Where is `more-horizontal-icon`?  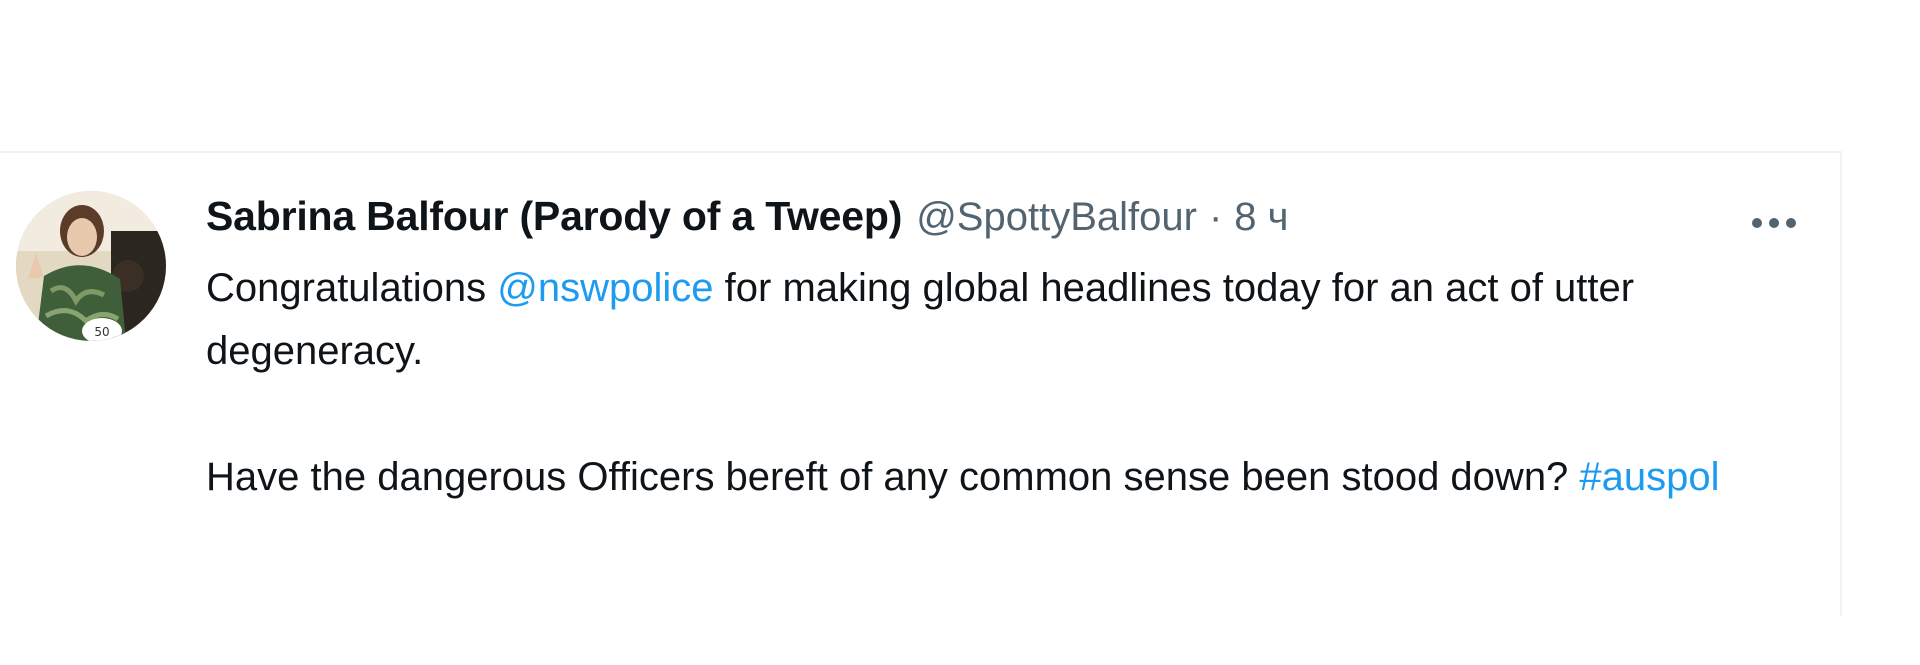
more-horizontal-icon is located at coordinates (1774, 223).